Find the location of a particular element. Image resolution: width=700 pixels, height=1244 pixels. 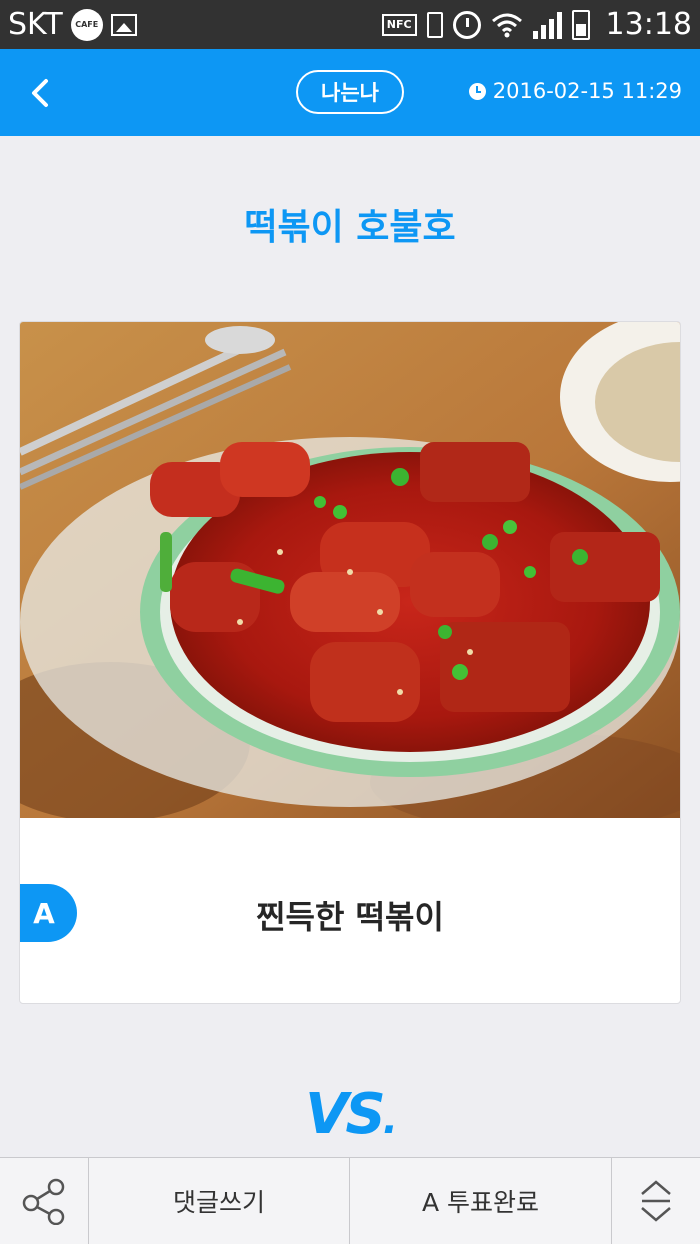

back-button is located at coordinates (42, 93).